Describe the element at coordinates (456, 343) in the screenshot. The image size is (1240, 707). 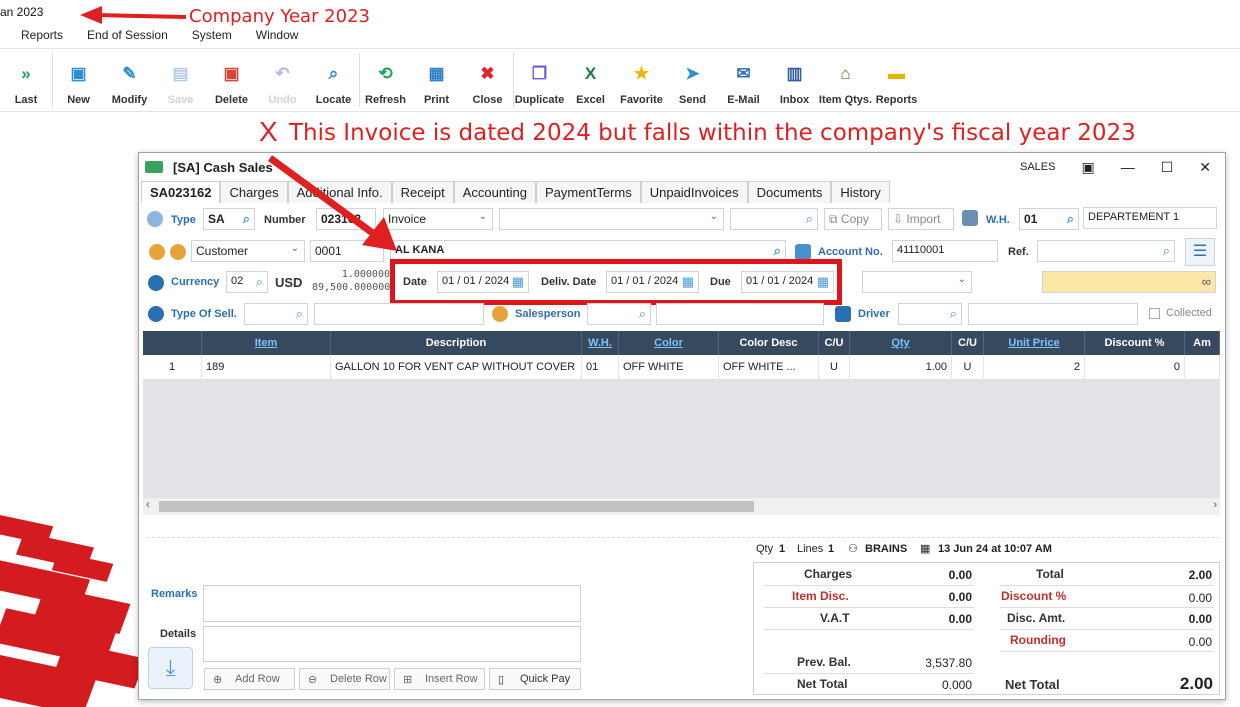
I see `col-description: Description` at that location.